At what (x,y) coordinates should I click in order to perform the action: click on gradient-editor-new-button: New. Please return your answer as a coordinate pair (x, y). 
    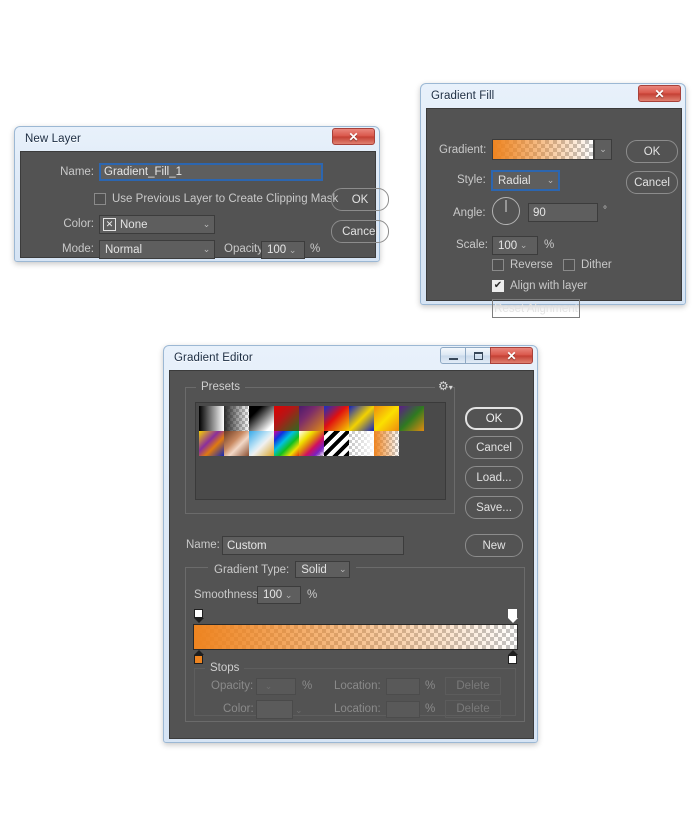
    Looking at the image, I should click on (494, 545).